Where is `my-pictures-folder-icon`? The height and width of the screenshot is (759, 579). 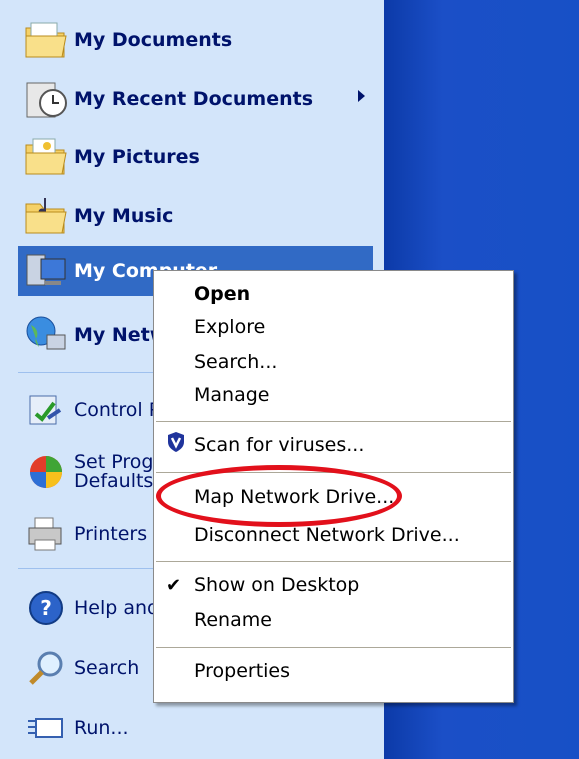 my-pictures-folder-icon is located at coordinates (46, 157).